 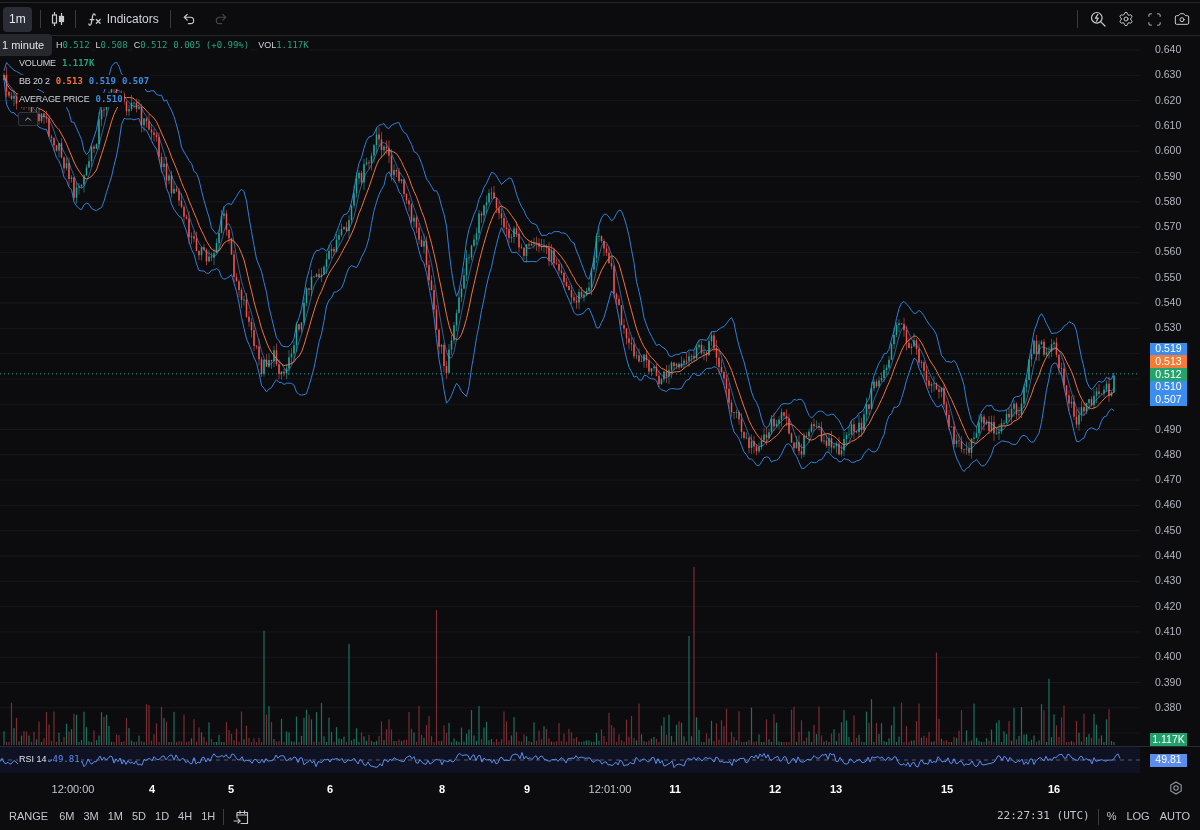 What do you see at coordinates (1168, 556) in the screenshot?
I see `price-tick-label: 0.440` at bounding box center [1168, 556].